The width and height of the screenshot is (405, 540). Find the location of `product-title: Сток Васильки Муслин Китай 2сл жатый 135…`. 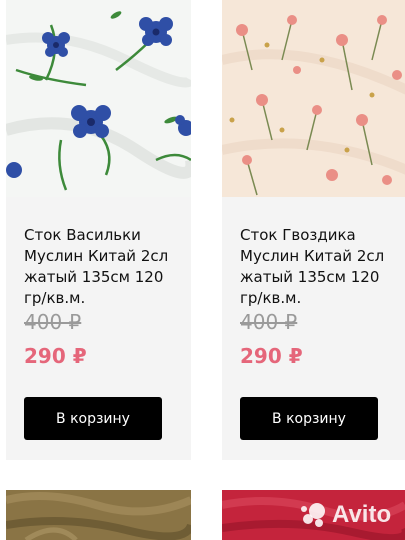

product-title: Сток Васильки Муслин Китай 2сл жатый 135… is located at coordinates (104, 267).